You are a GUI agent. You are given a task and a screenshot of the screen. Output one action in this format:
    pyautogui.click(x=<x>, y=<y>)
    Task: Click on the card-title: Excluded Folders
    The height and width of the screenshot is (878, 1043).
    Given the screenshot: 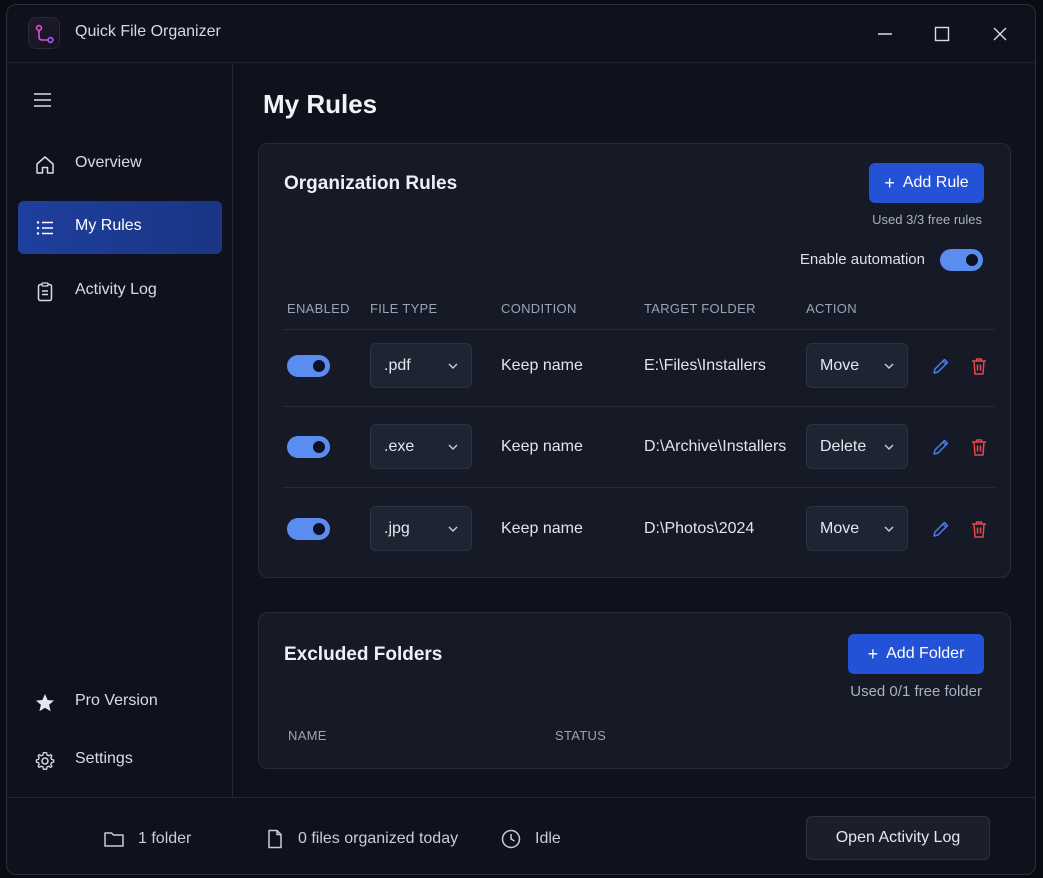 What is the action you would take?
    pyautogui.click(x=363, y=654)
    